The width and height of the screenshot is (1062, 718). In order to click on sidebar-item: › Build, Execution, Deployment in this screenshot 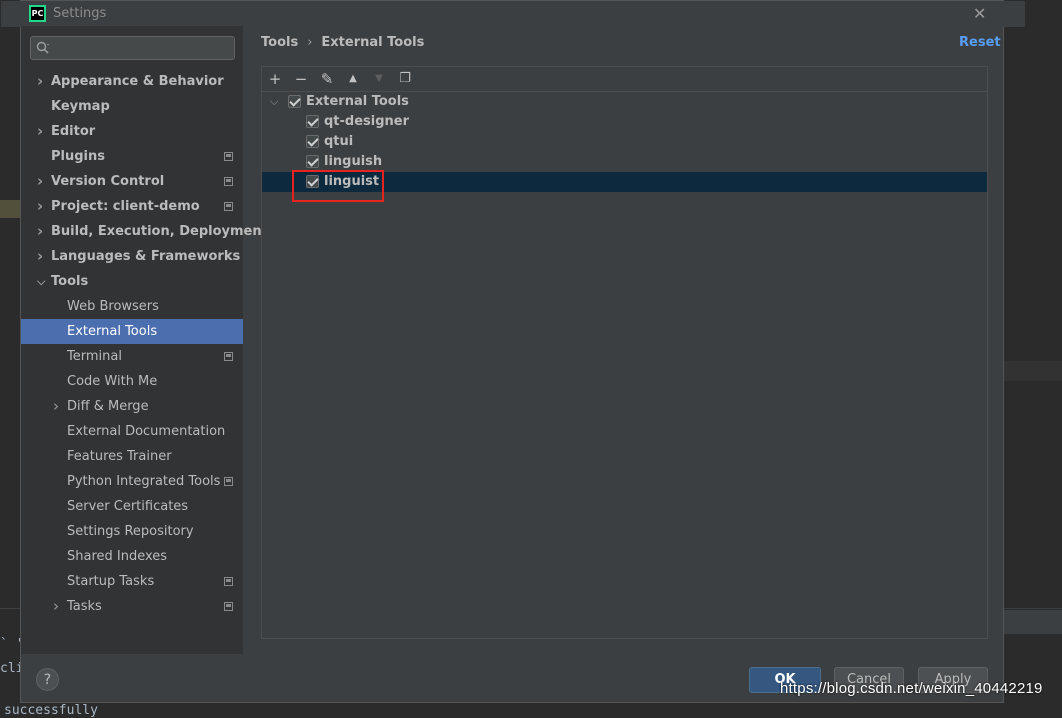, I will do `click(144, 231)`.